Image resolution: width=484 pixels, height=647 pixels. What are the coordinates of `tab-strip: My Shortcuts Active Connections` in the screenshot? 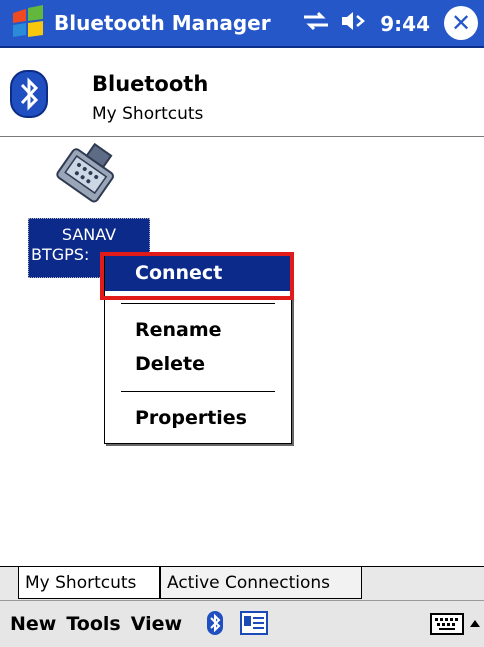 It's located at (242, 583).